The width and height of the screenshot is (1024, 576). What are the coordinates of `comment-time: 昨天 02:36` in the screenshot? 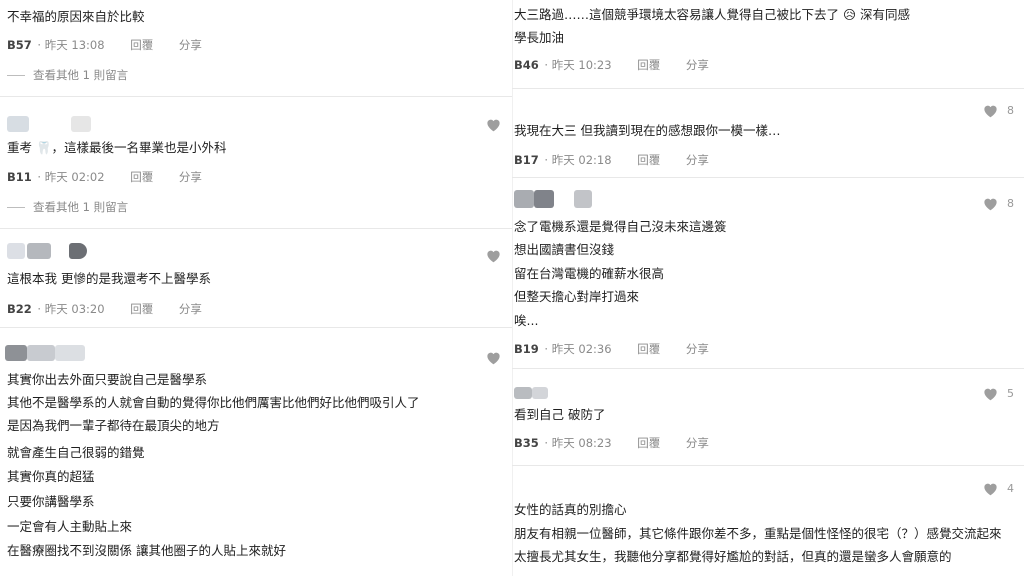 It's located at (581, 349).